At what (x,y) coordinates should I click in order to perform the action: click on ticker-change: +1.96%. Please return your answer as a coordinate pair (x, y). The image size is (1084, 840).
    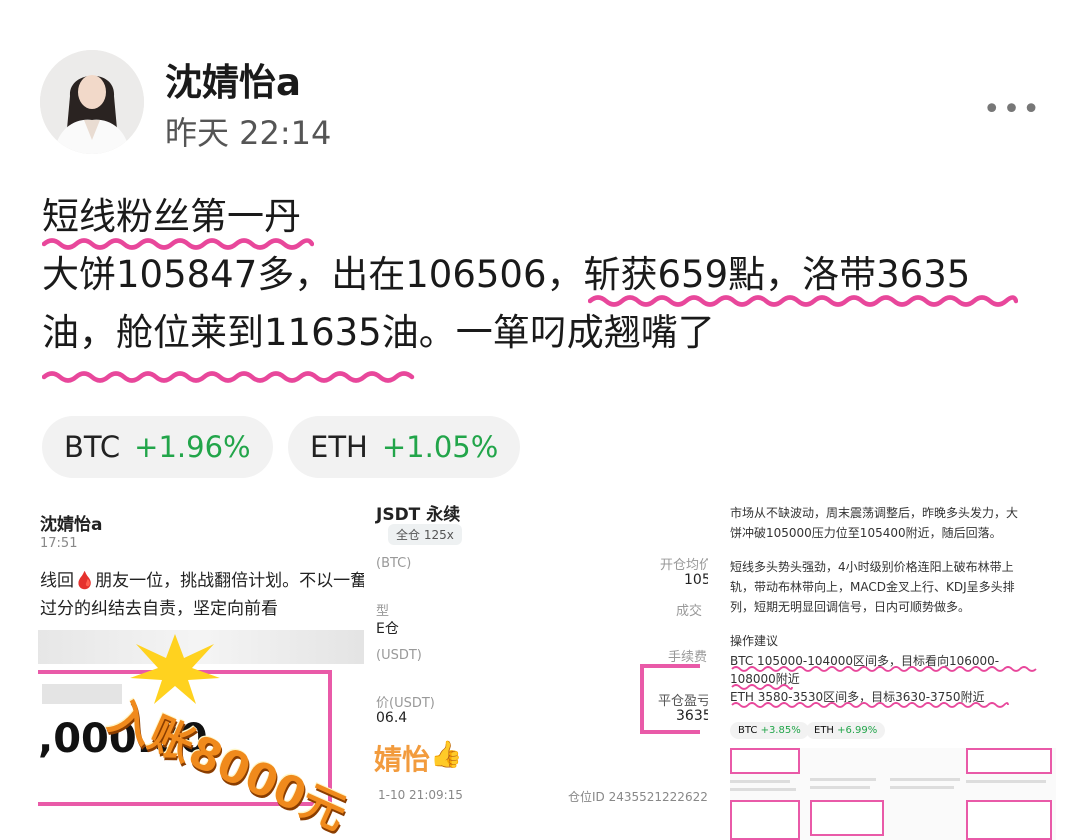
    Looking at the image, I should click on (192, 447).